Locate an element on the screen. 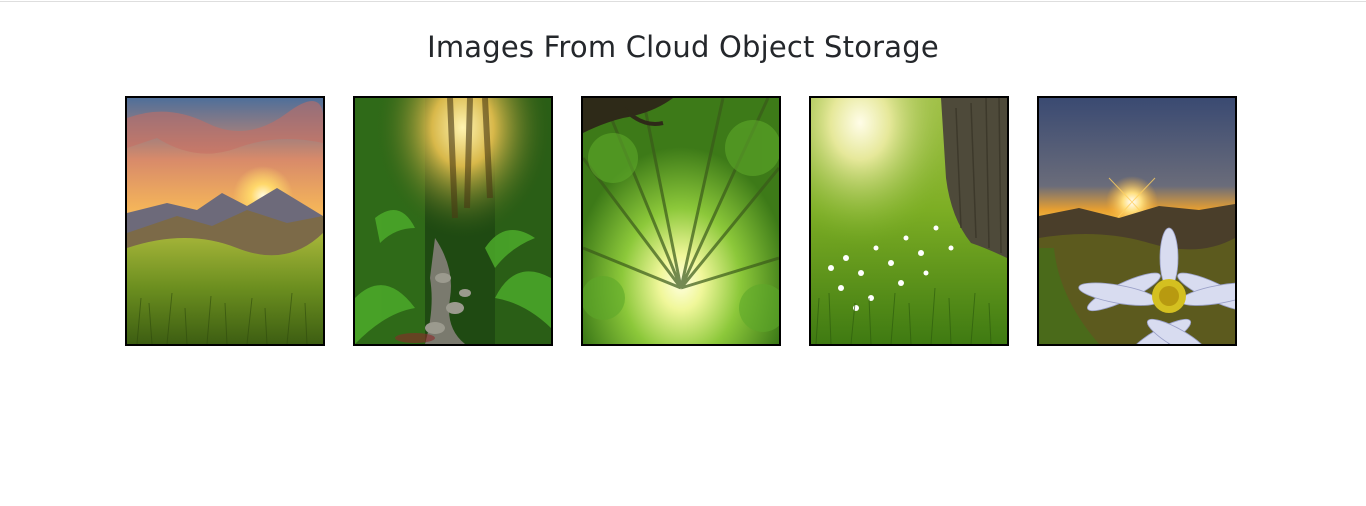 This screenshot has height=506, width=1366. forest-canopy-image is located at coordinates (681, 221).